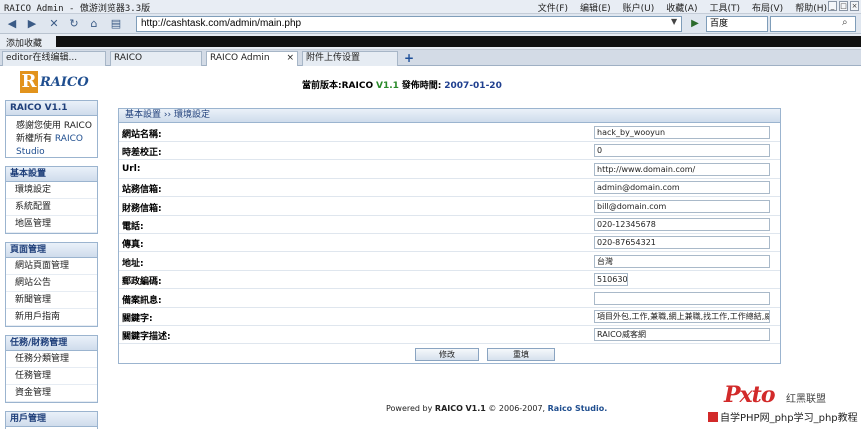 The height and width of the screenshot is (429, 861). I want to click on form-field-label: 關鍵字描述:, so click(146, 337).